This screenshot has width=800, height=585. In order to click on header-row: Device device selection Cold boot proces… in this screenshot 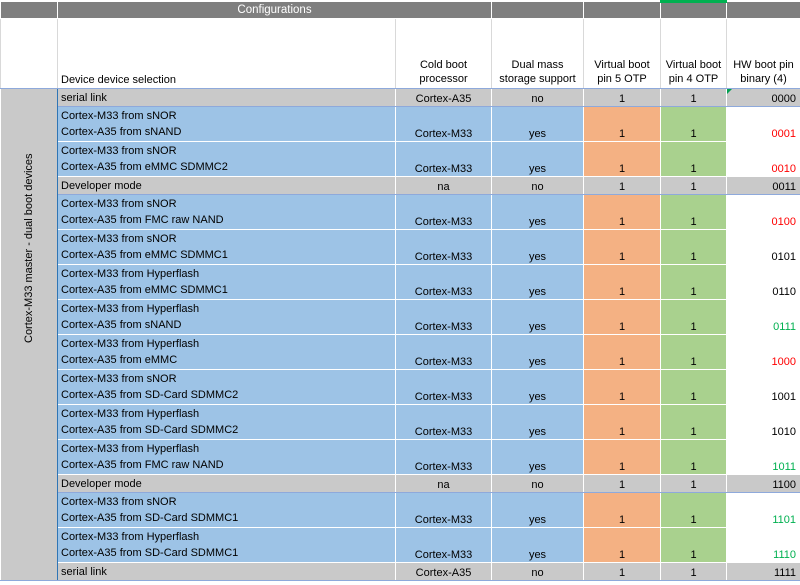, I will do `click(400, 53)`.